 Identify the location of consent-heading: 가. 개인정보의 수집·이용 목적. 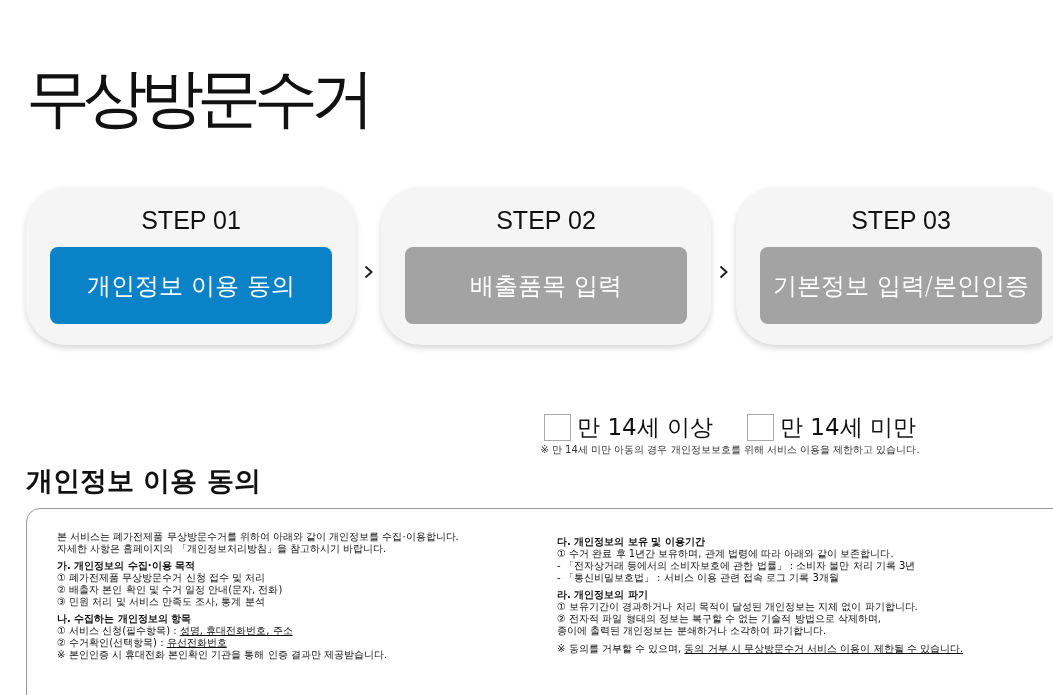
(127, 566).